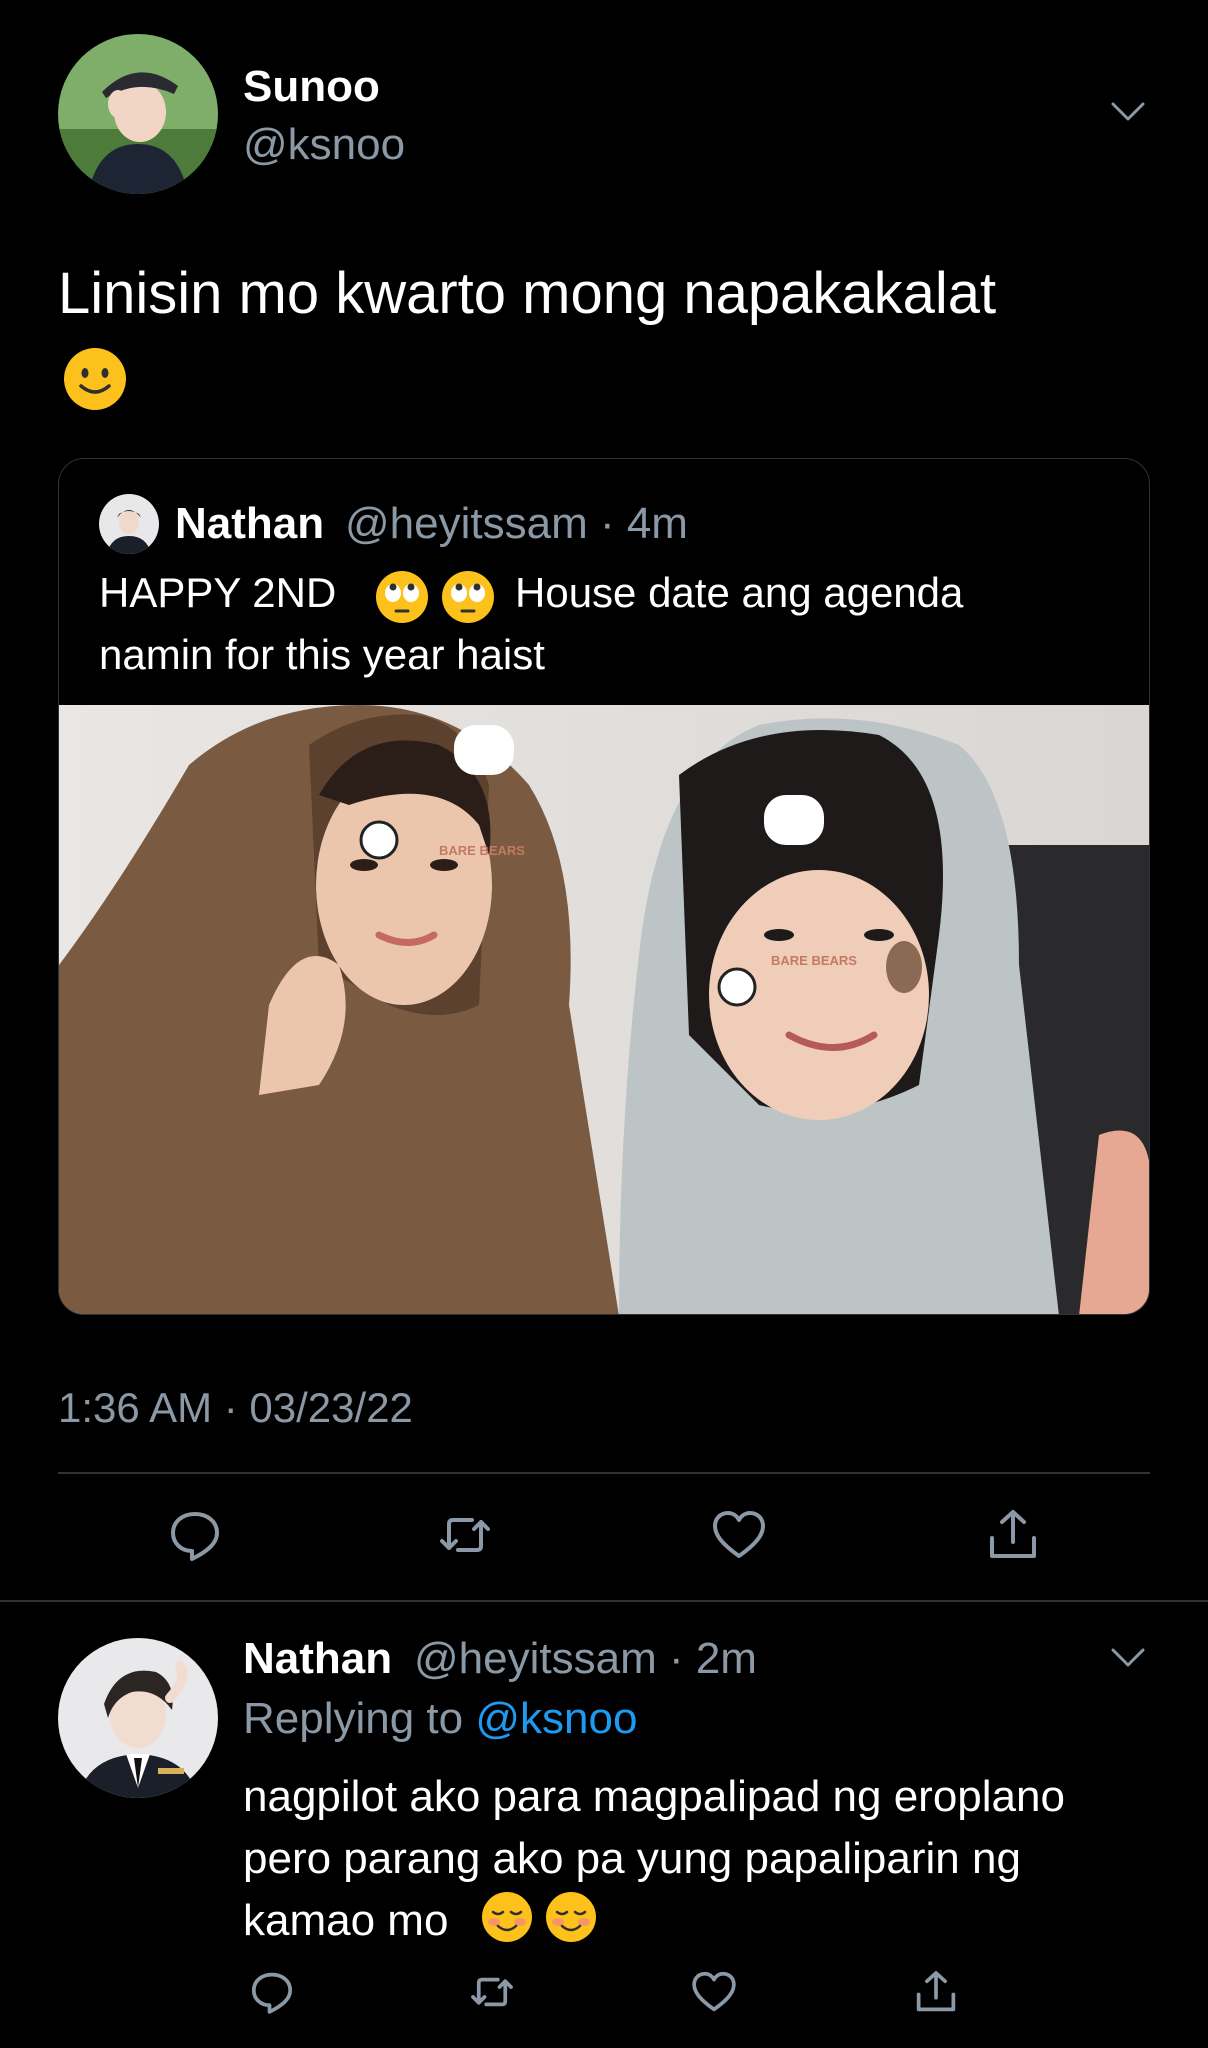 This screenshot has width=1208, height=2048. I want to click on tweet-text: Linisin mo kwarto mong napakakalat, so click(527, 293).